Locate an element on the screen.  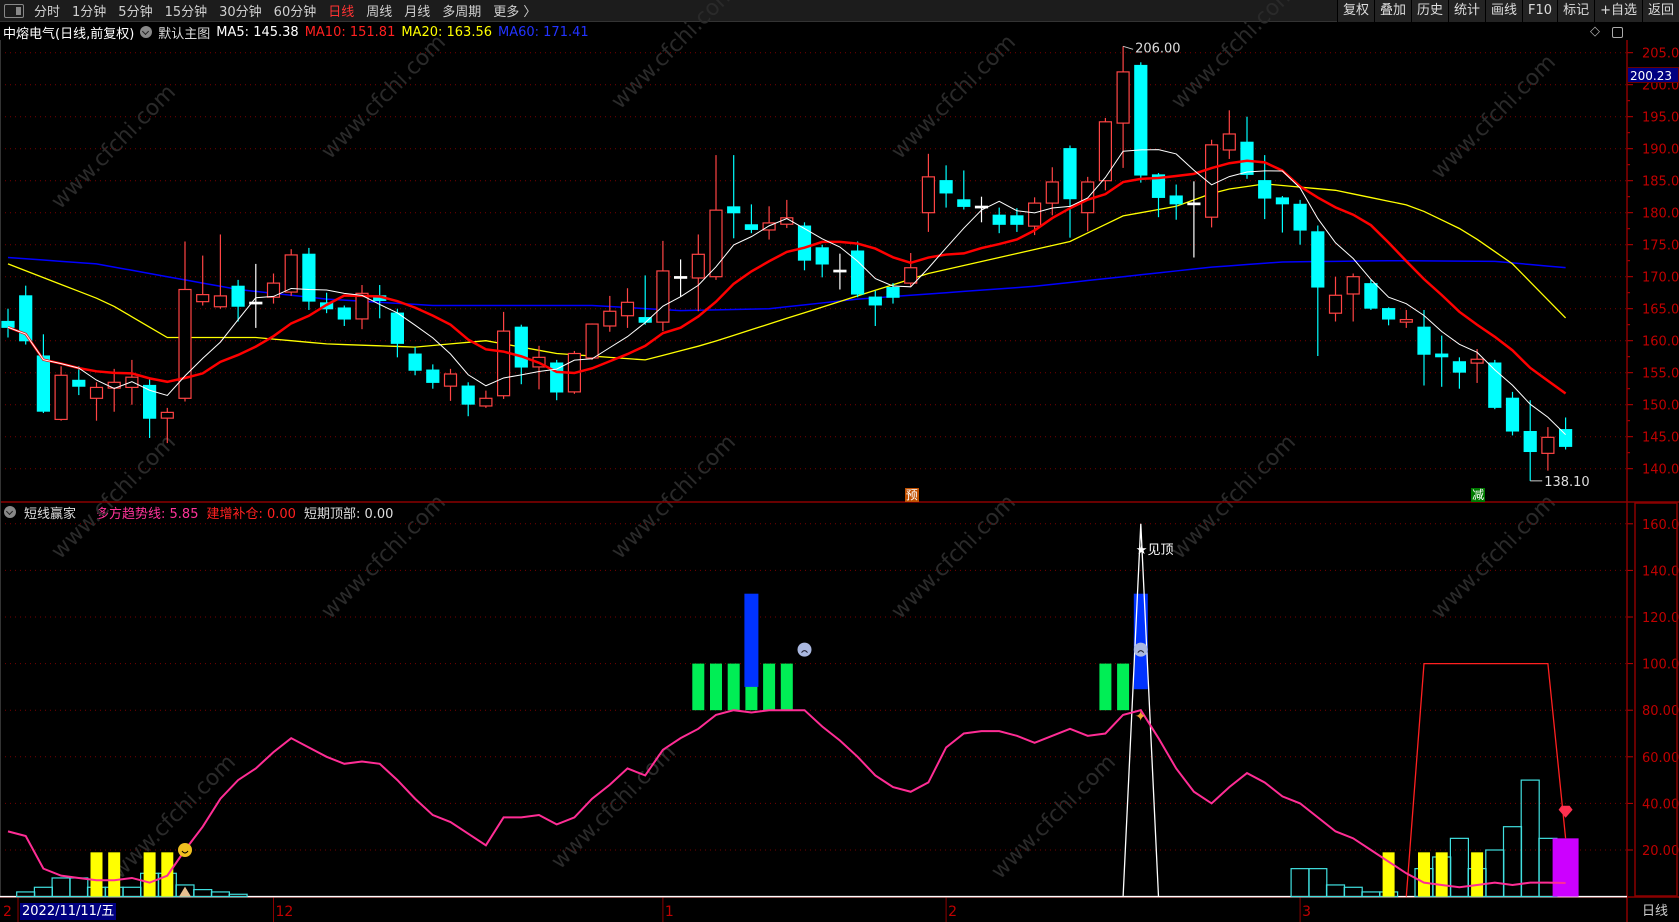
ma10-value: MA10: 151.81 is located at coordinates (350, 32).